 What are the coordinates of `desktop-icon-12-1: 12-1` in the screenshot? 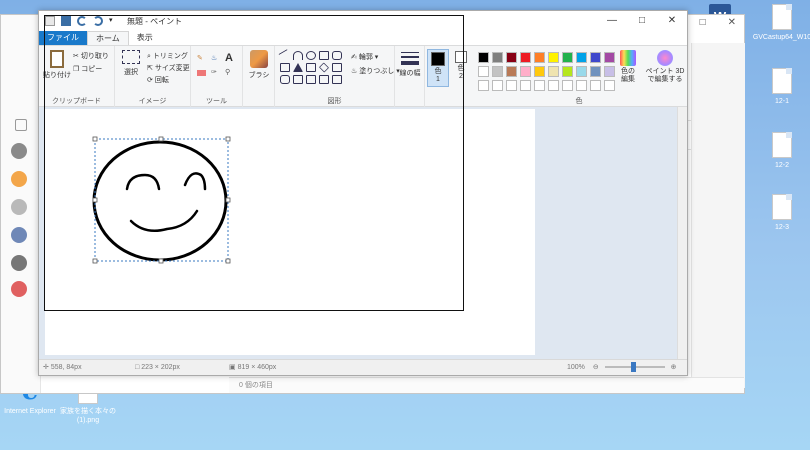 It's located at (781, 87).